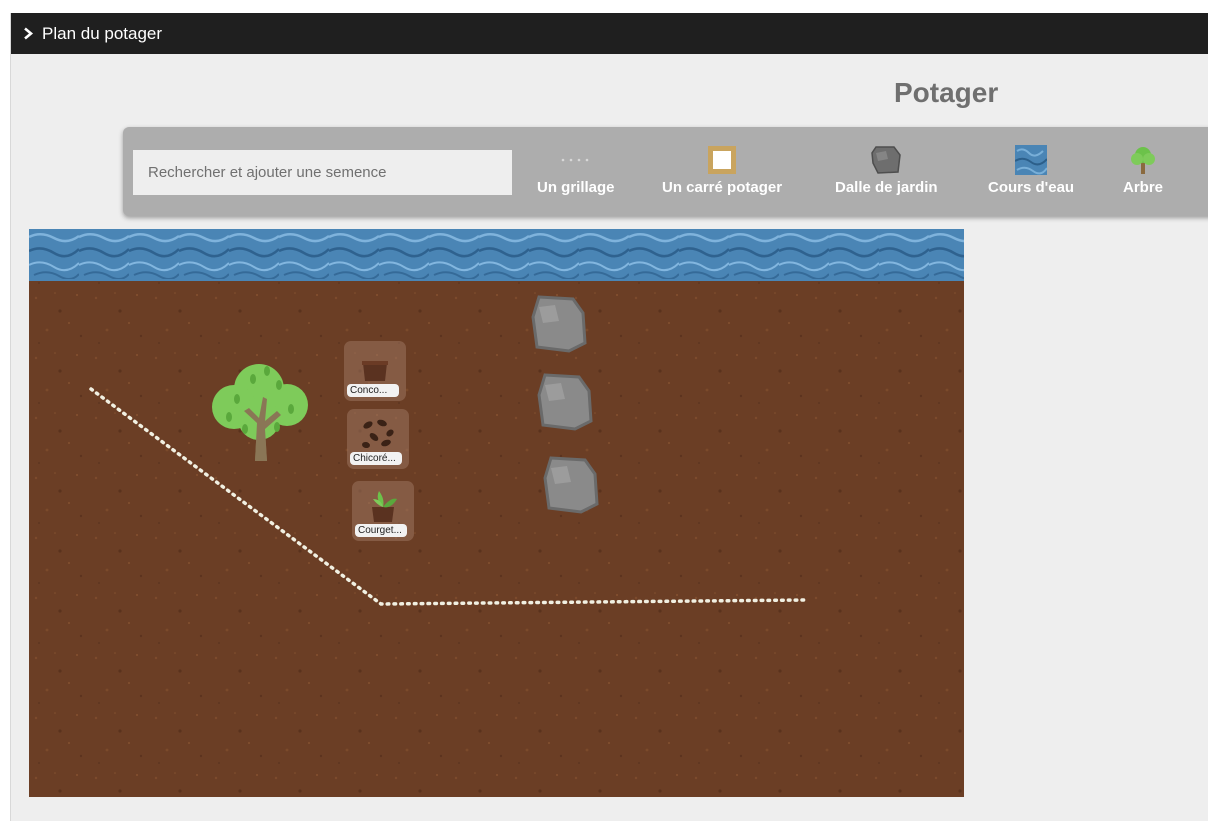 The height and width of the screenshot is (821, 1208). I want to click on zucchini-plant-icon, so click(384, 506).